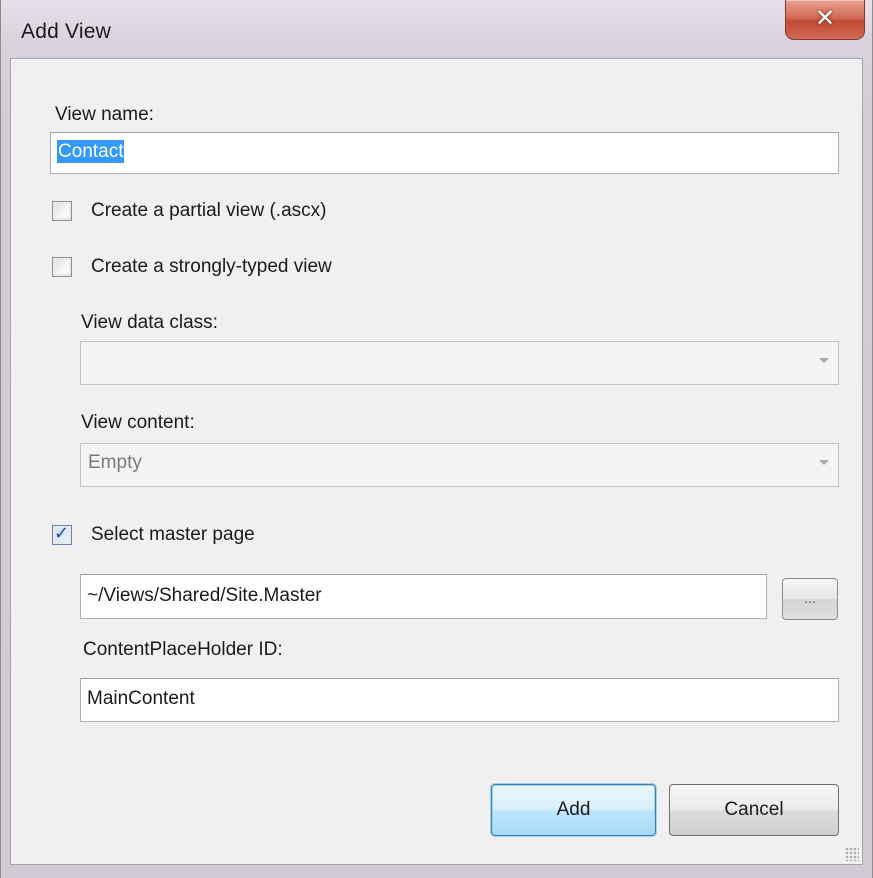  Describe the element at coordinates (437, 30) in the screenshot. I see `title-bar: Add View ✕` at that location.